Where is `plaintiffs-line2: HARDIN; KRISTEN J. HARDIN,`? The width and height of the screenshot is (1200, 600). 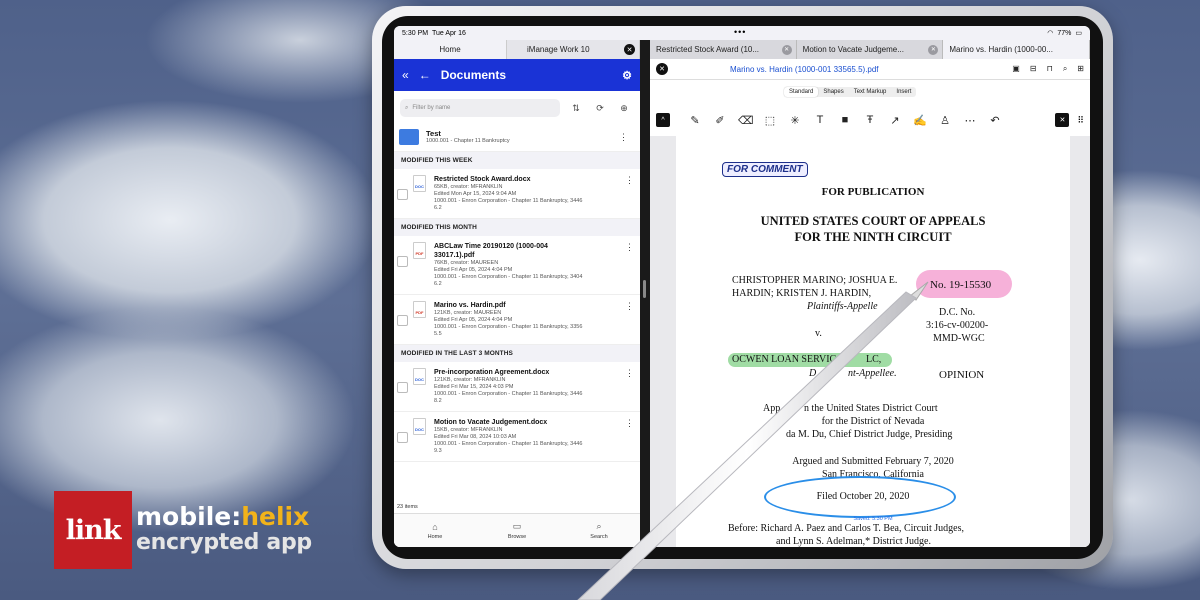
plaintiffs-line2: HARDIN; KRISTEN J. HARDIN, is located at coordinates (802, 293).